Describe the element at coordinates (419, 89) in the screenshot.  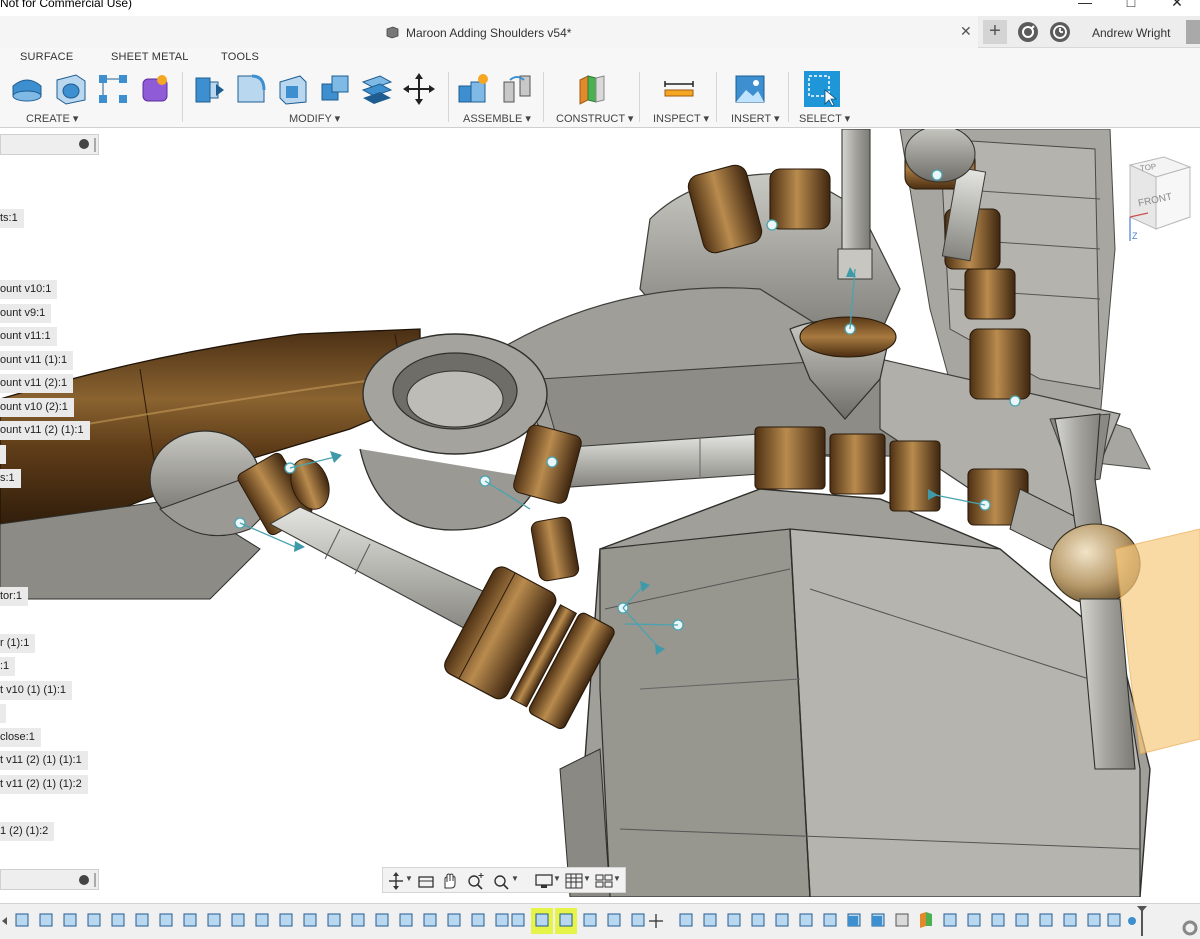
I see `move-copy-icon` at that location.